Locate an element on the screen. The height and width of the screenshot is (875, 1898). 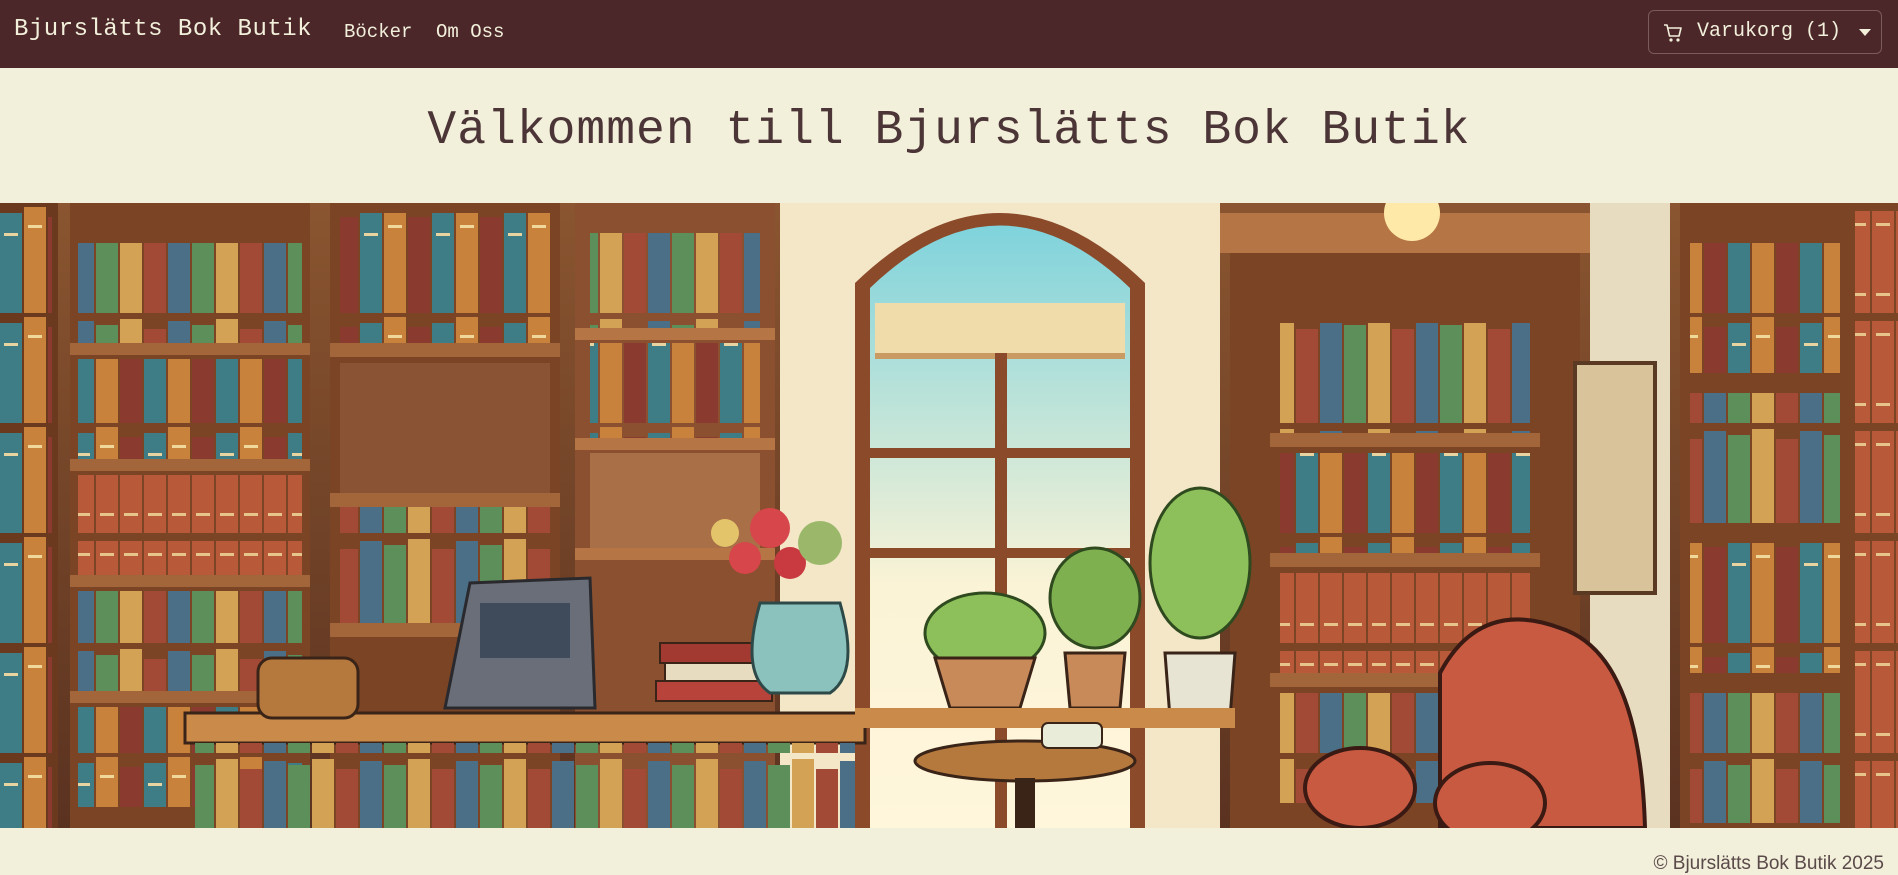
cart-dropdown-button: Varukorg (1) is located at coordinates (1765, 32).